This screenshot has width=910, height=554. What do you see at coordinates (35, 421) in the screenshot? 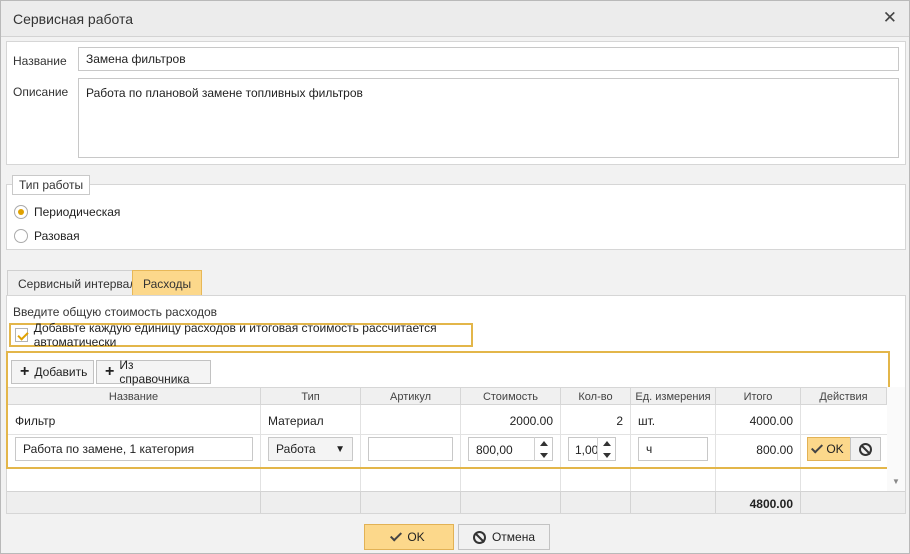
I see `row1-name: Фильтр` at bounding box center [35, 421].